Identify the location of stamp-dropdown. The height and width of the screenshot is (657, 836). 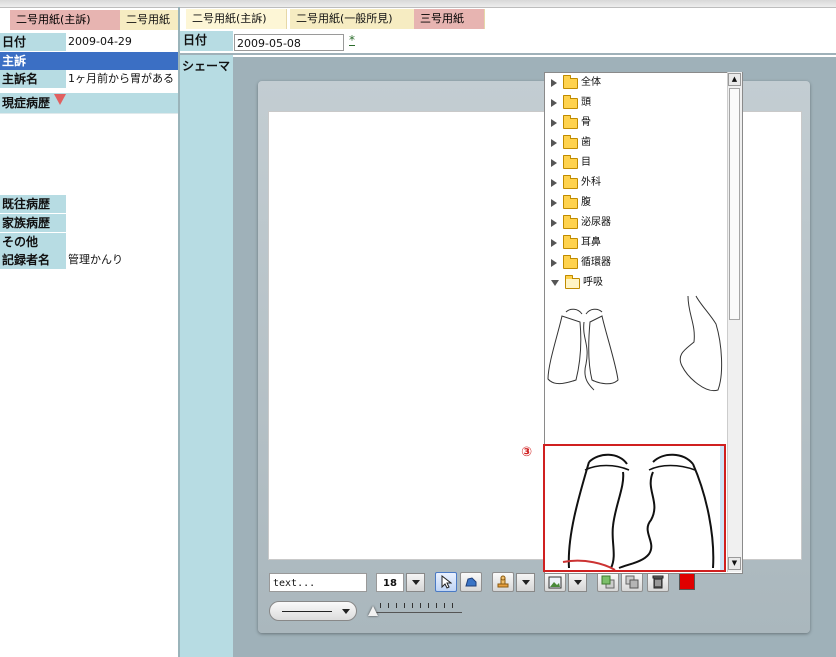
(525, 582).